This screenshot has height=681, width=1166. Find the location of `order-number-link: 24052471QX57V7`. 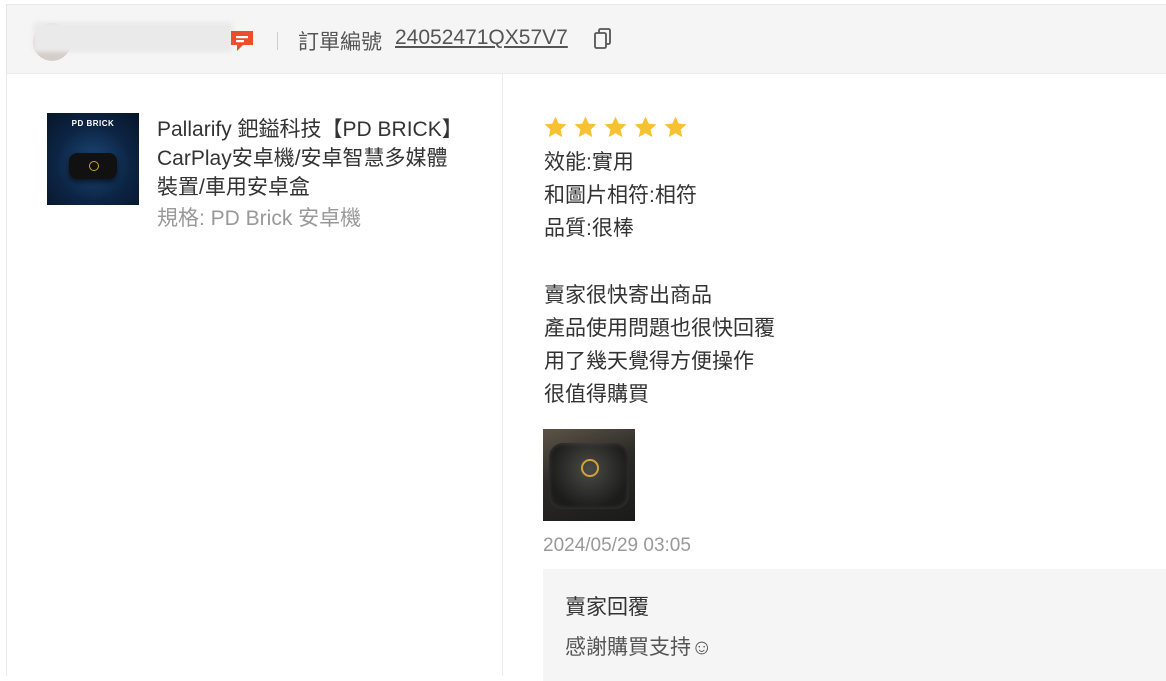

order-number-link: 24052471QX57V7 is located at coordinates (481, 38).